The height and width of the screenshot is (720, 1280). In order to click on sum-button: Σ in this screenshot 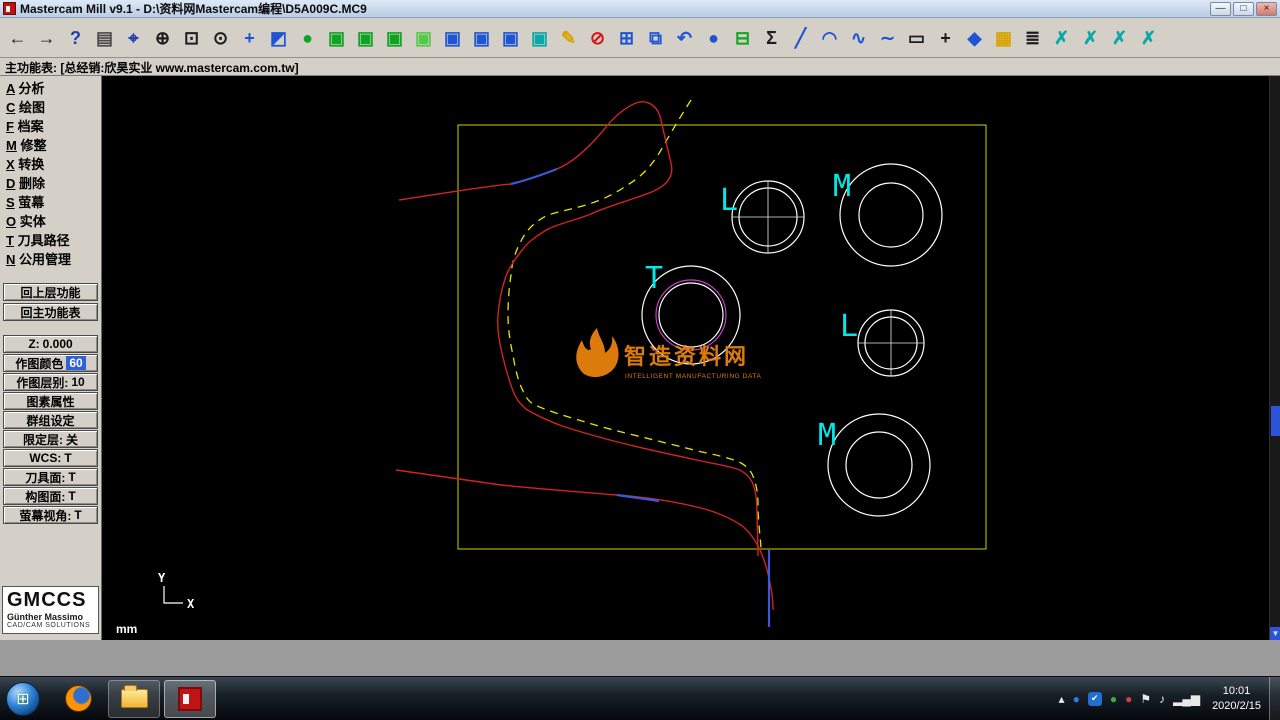, I will do `click(771, 38)`.